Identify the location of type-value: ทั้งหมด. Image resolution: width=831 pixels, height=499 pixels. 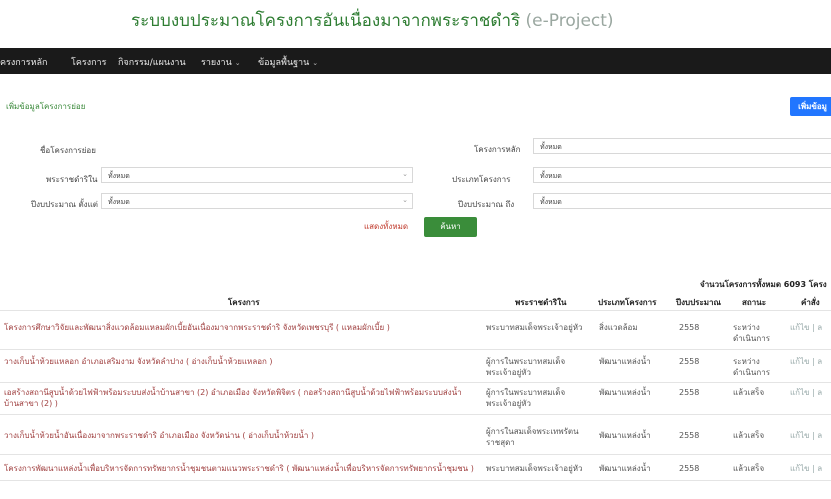
(551, 176).